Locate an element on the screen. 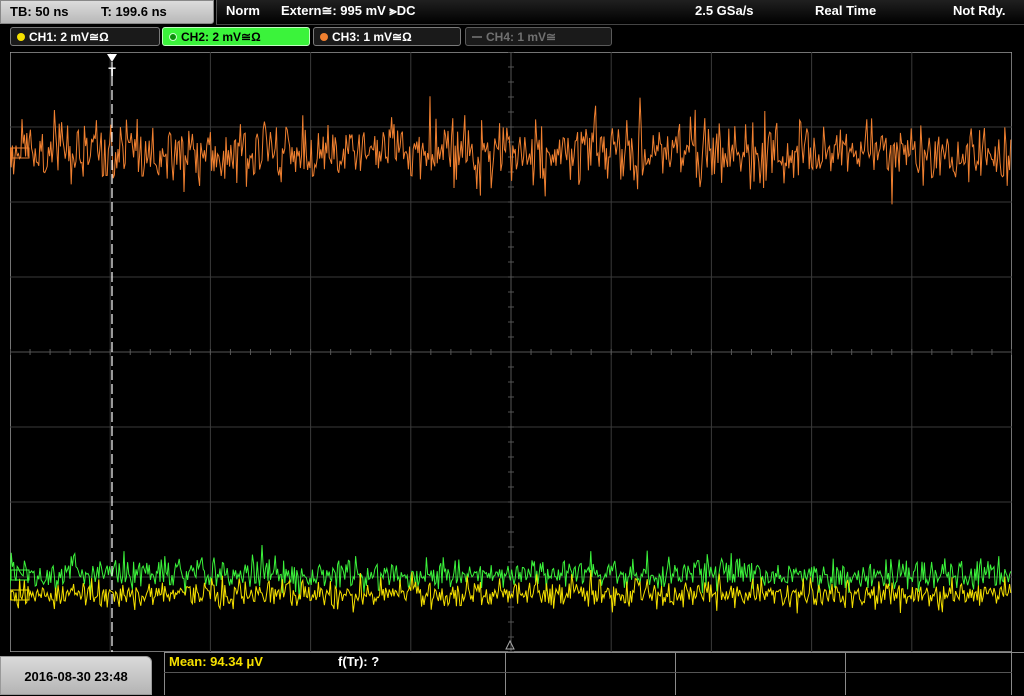  channel-2-tab: CH2: 2 mV≅Ω is located at coordinates (236, 36).